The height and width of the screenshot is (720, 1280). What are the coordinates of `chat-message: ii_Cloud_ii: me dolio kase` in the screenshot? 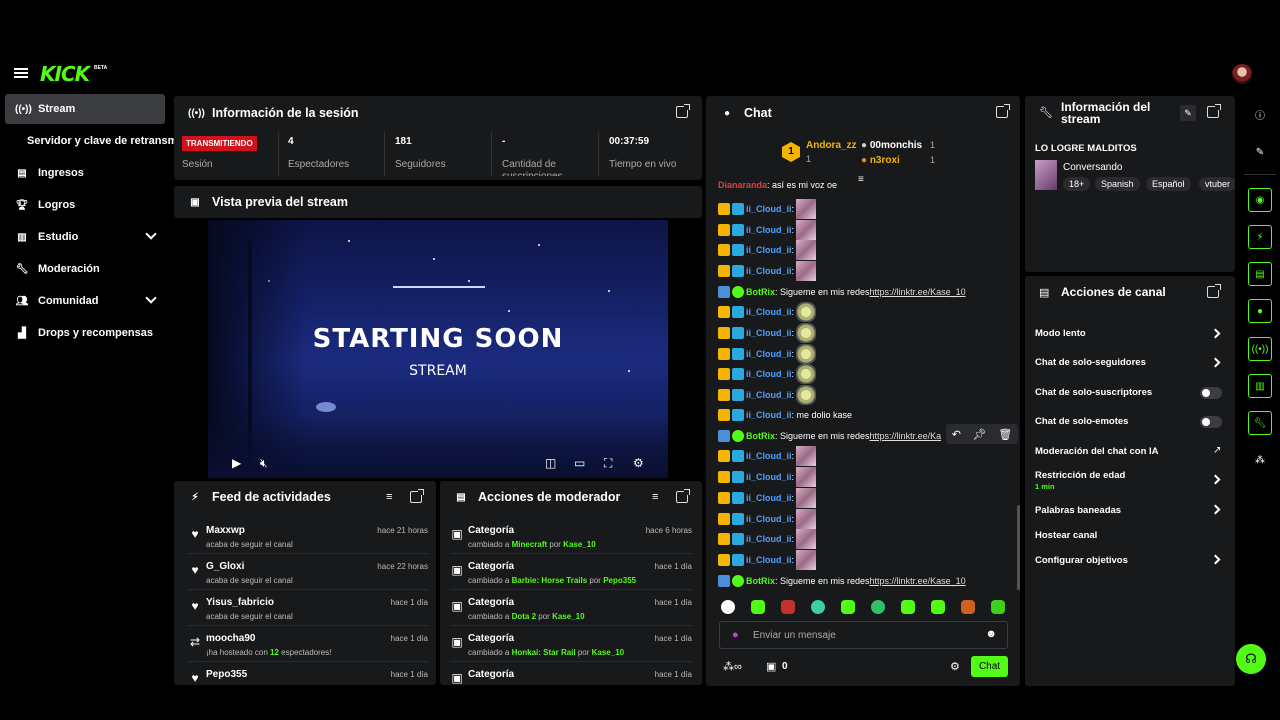 It's located at (785, 415).